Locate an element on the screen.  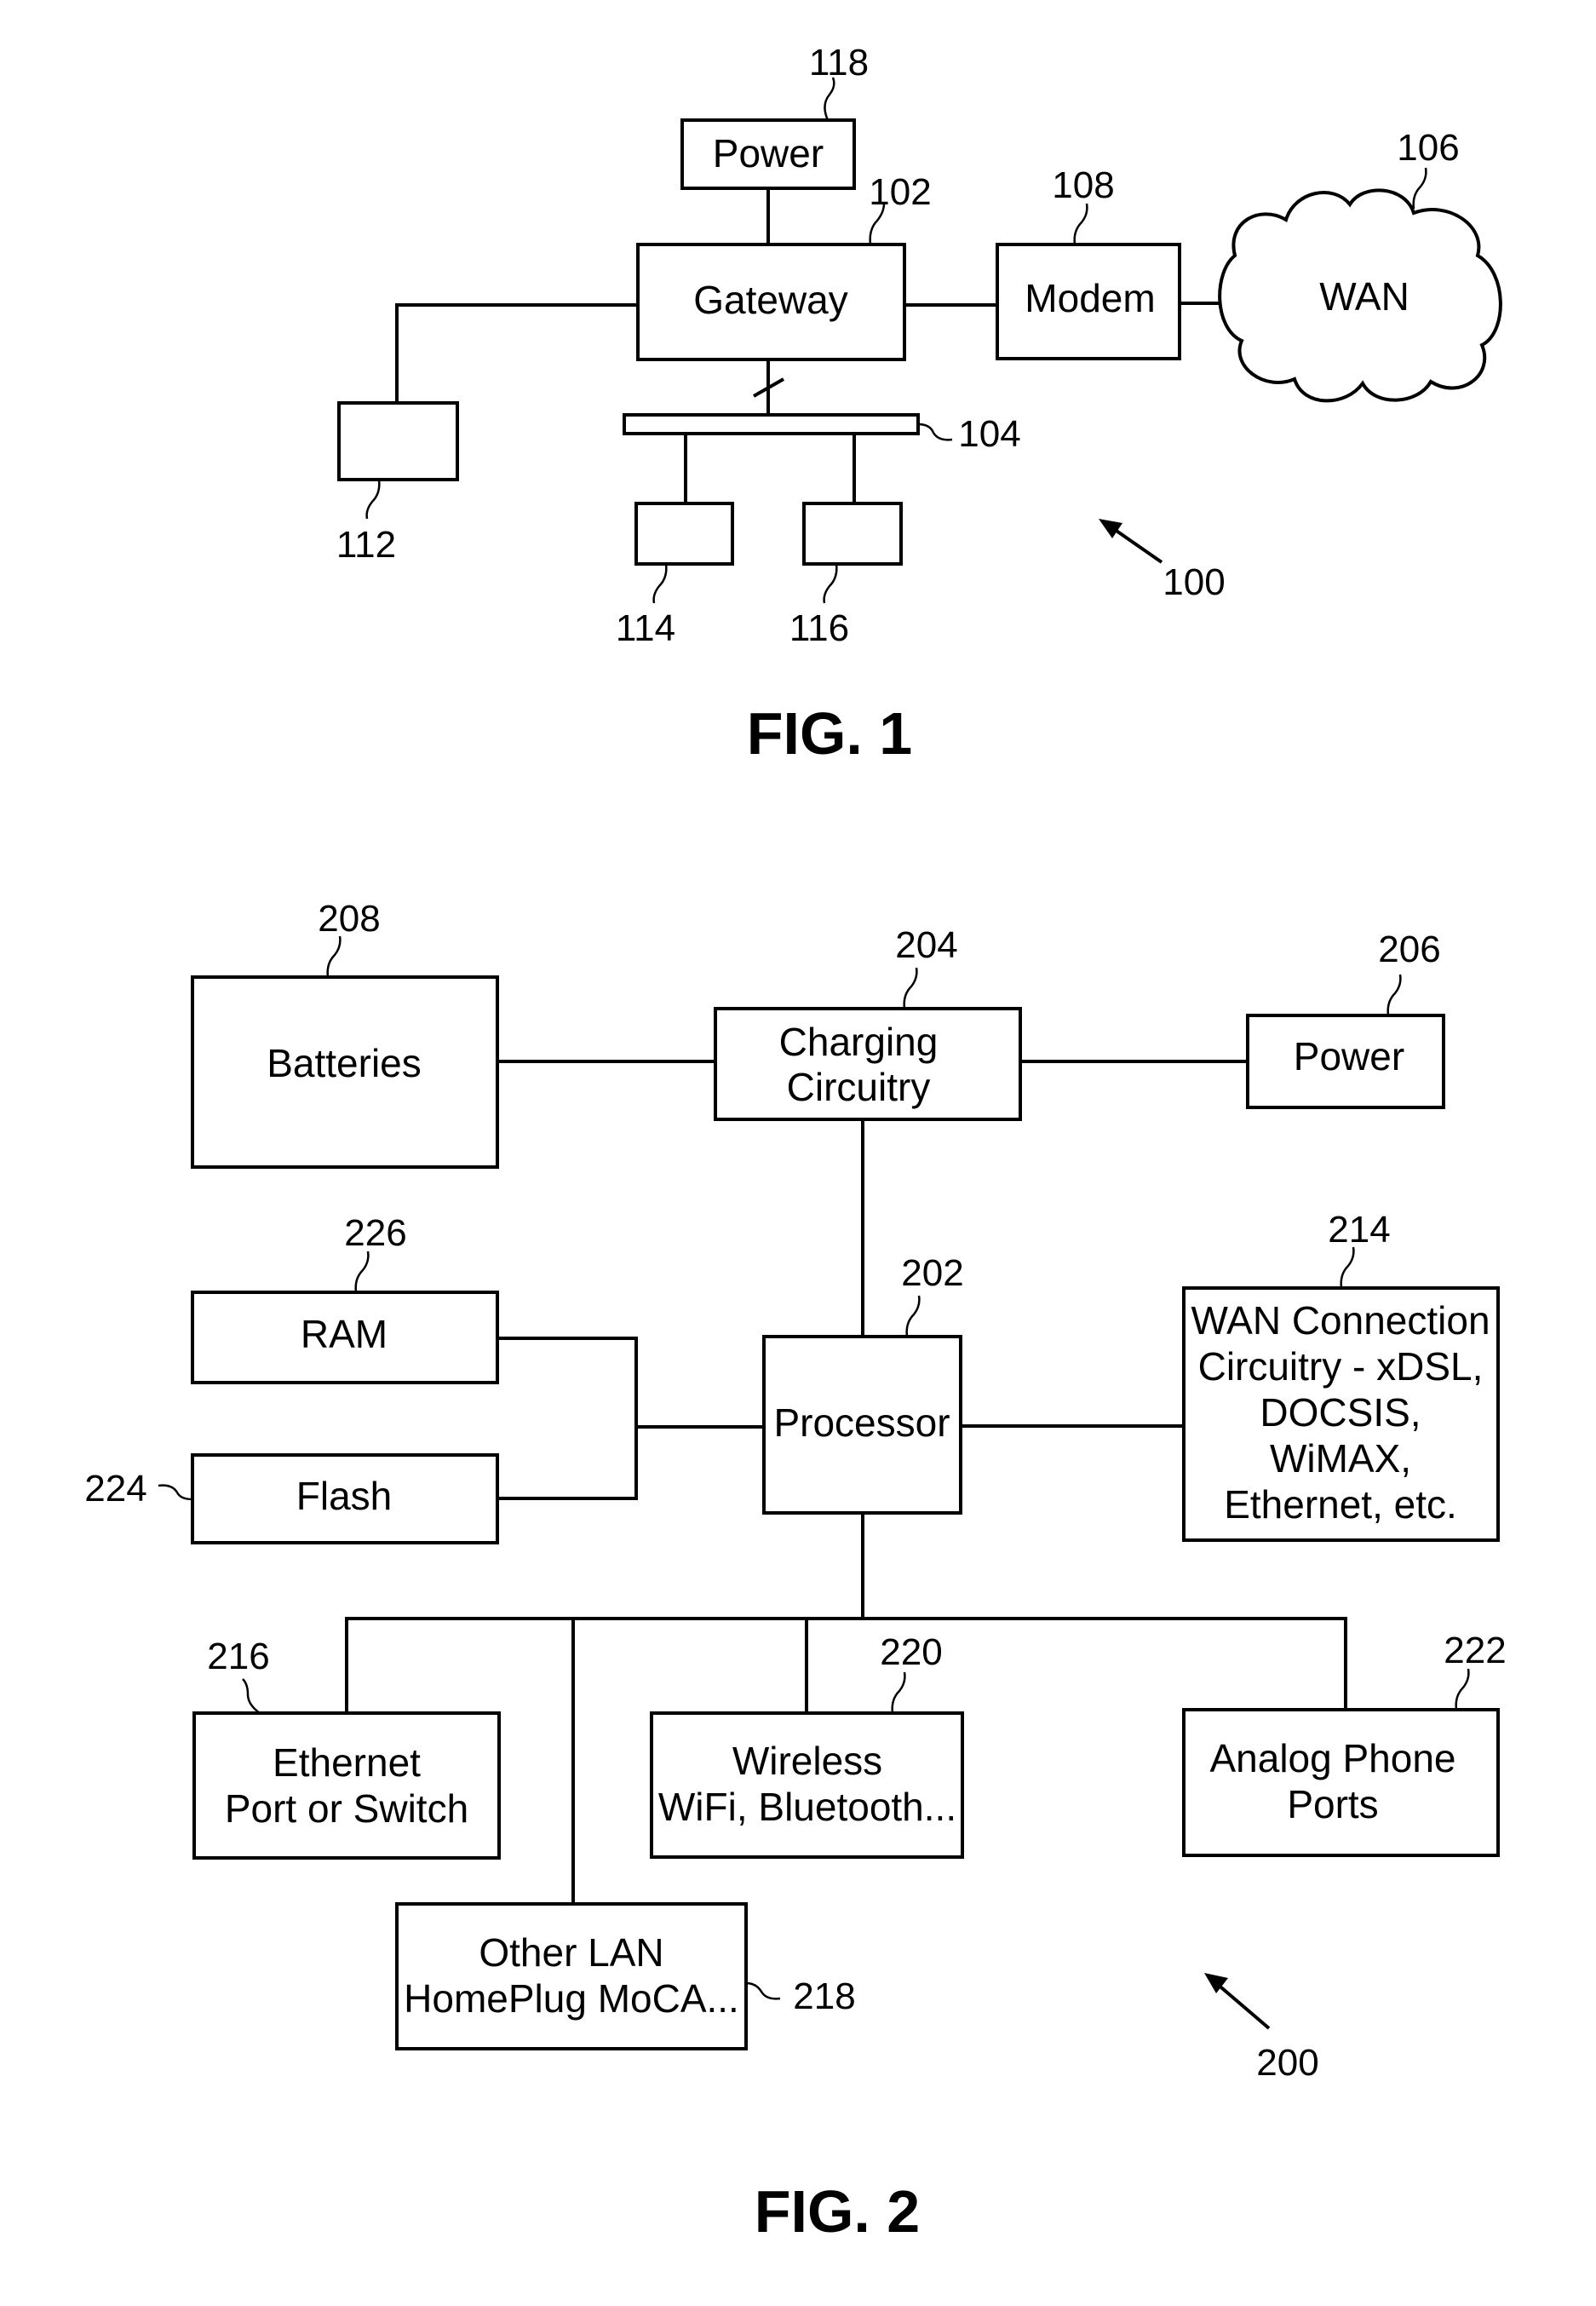
wan-conn-line5: Ethernet, etc. is located at coordinates (1340, 1504).